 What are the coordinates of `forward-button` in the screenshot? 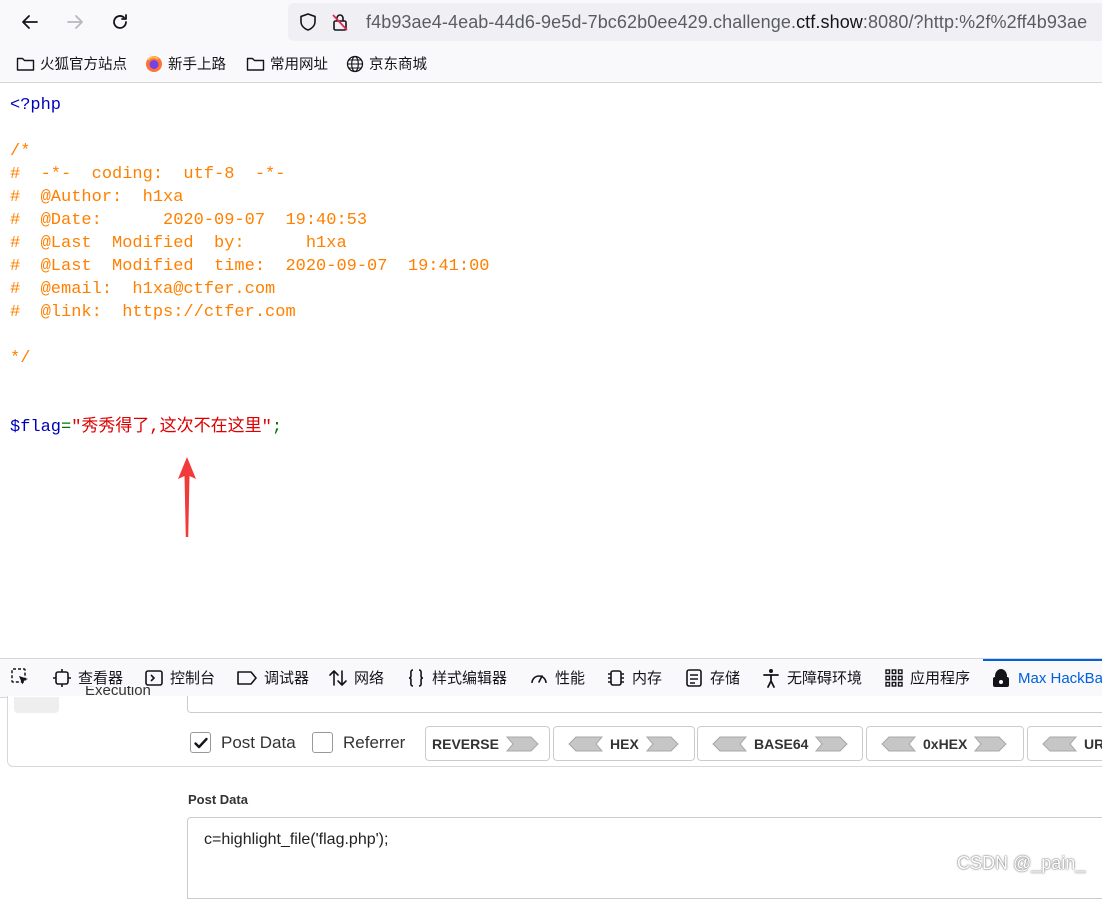 It's located at (75, 22).